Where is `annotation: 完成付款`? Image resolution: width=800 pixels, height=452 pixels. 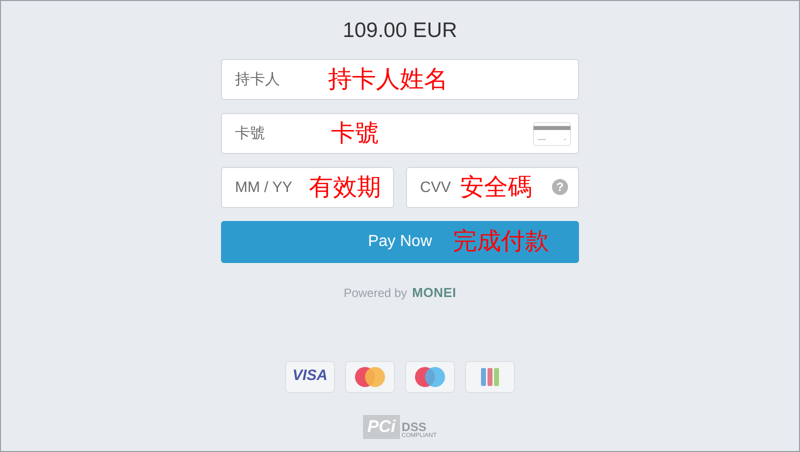 annotation: 完成付款 is located at coordinates (501, 241).